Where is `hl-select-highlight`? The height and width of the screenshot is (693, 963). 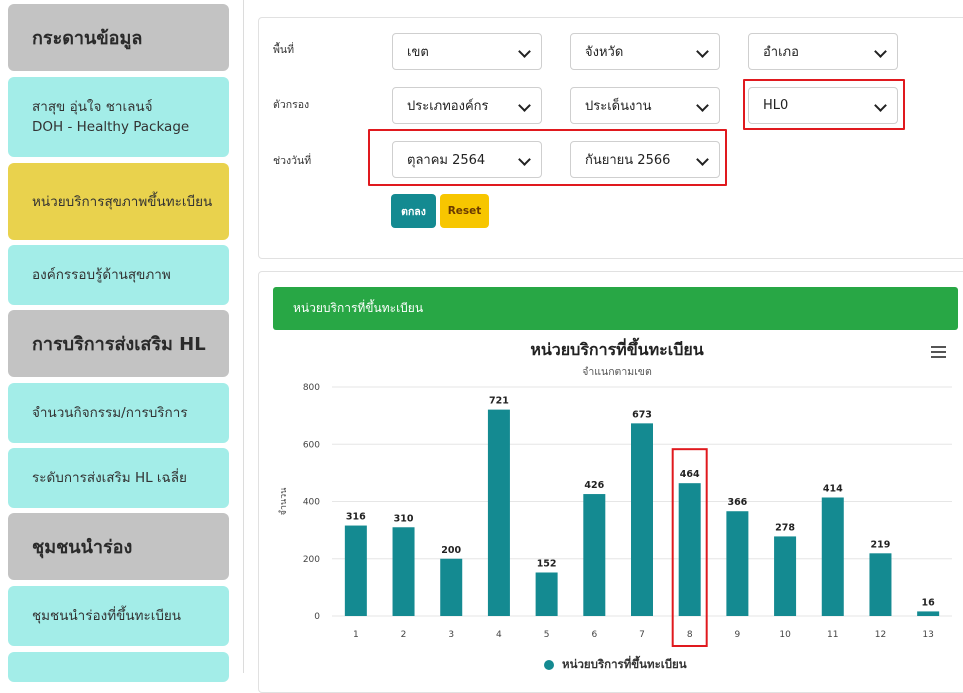 hl-select-highlight is located at coordinates (824, 104).